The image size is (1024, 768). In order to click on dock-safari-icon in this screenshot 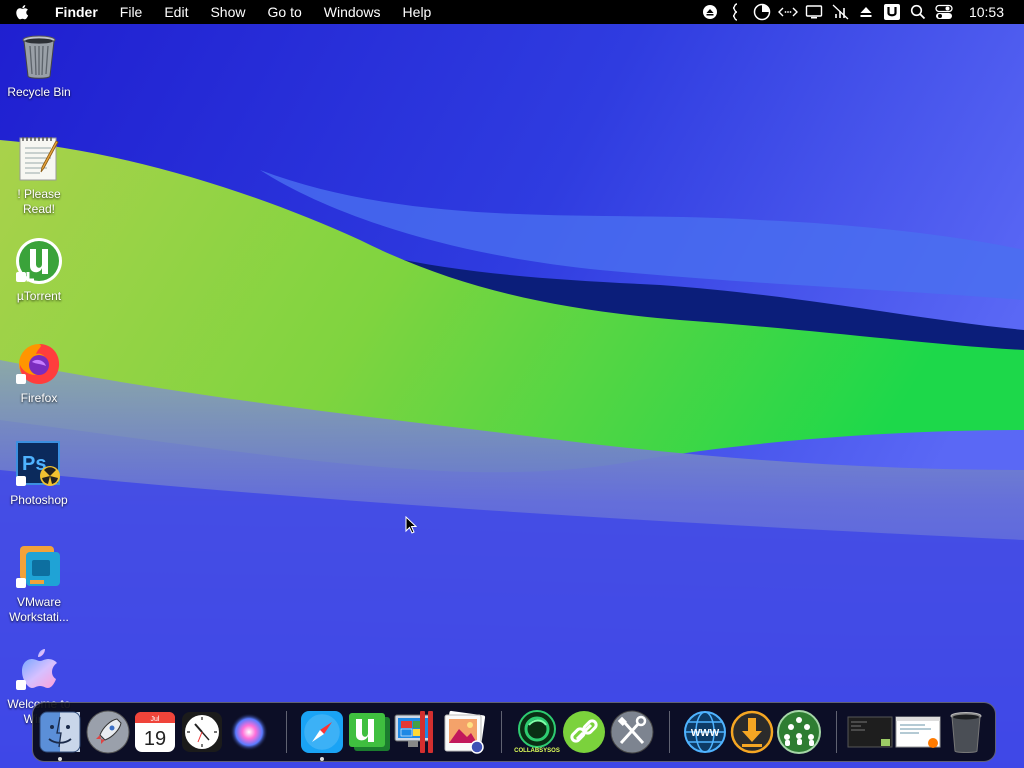, I will do `click(322, 732)`.